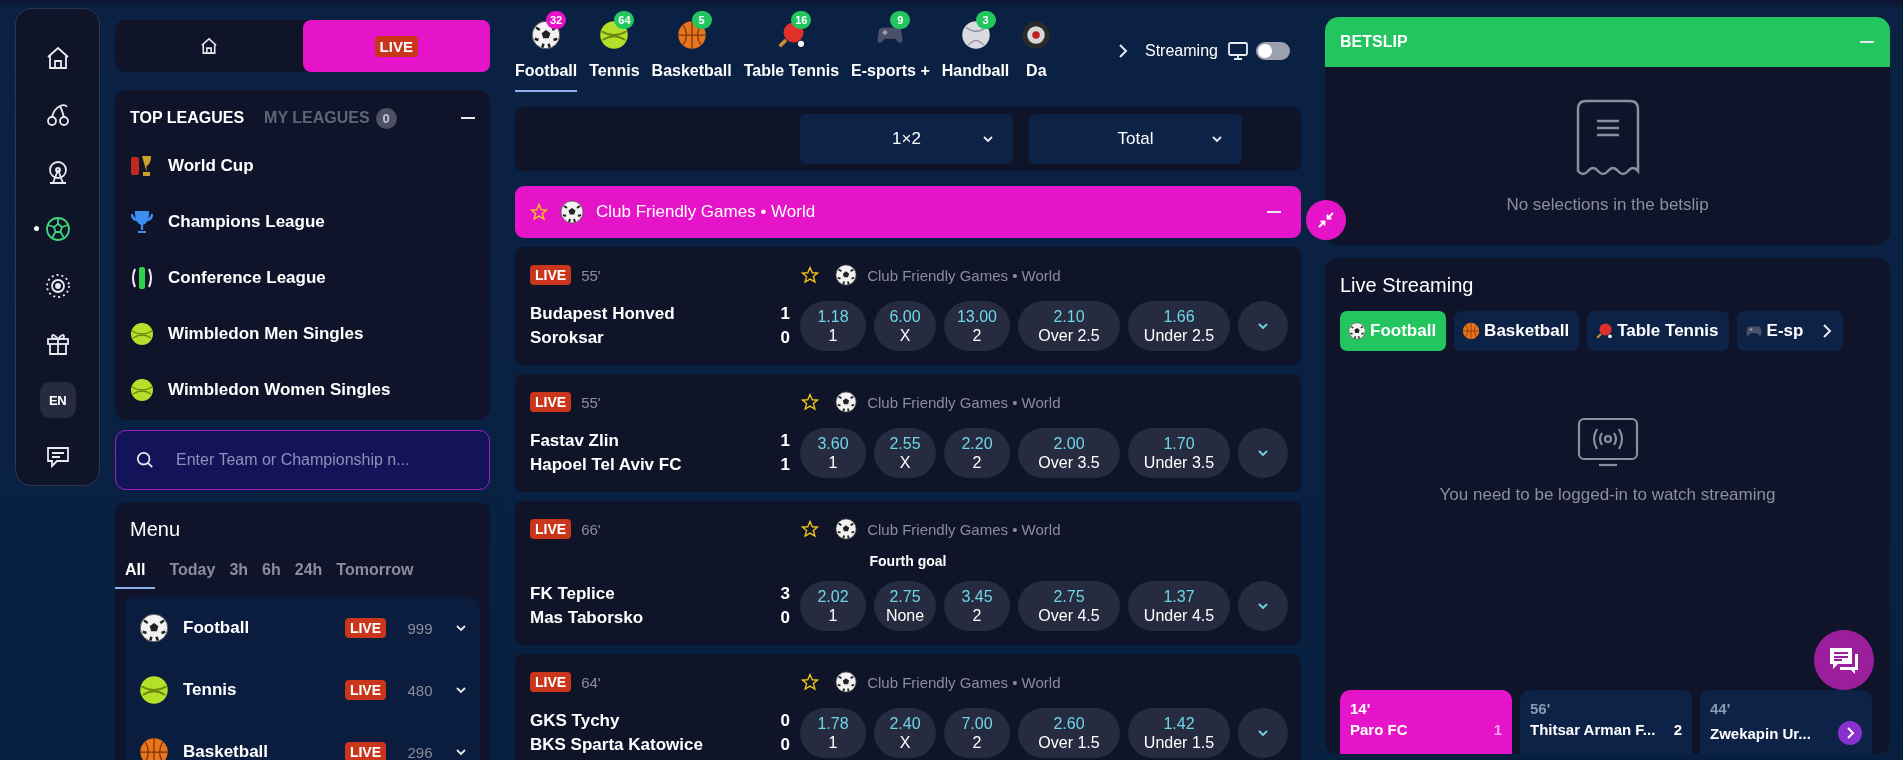 This screenshot has width=1903, height=760. I want to click on odds-button: 2.40 X, so click(905, 733).